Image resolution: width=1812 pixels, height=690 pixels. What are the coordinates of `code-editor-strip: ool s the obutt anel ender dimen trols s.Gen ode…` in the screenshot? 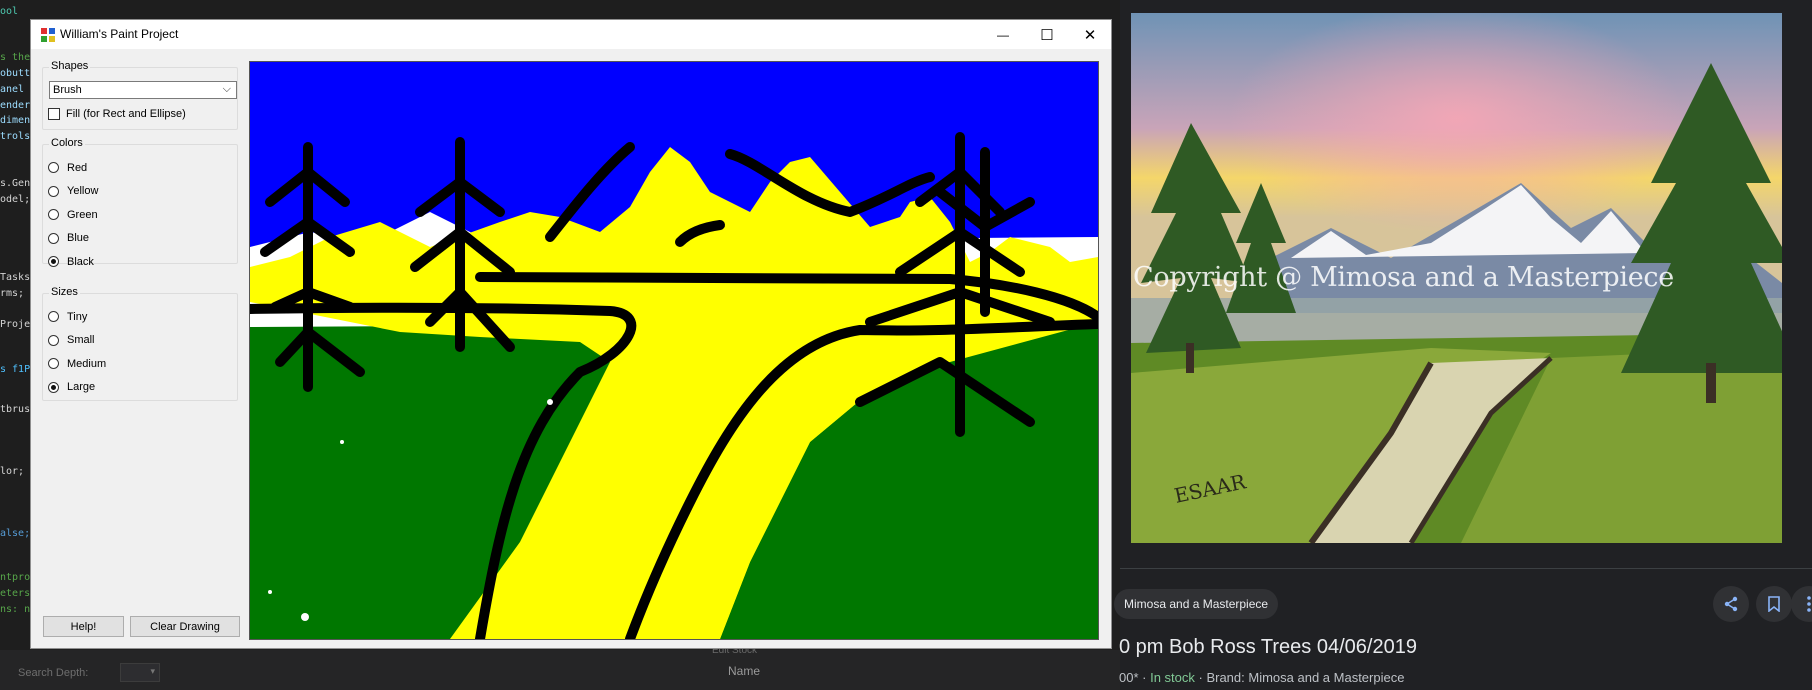 It's located at (15, 315).